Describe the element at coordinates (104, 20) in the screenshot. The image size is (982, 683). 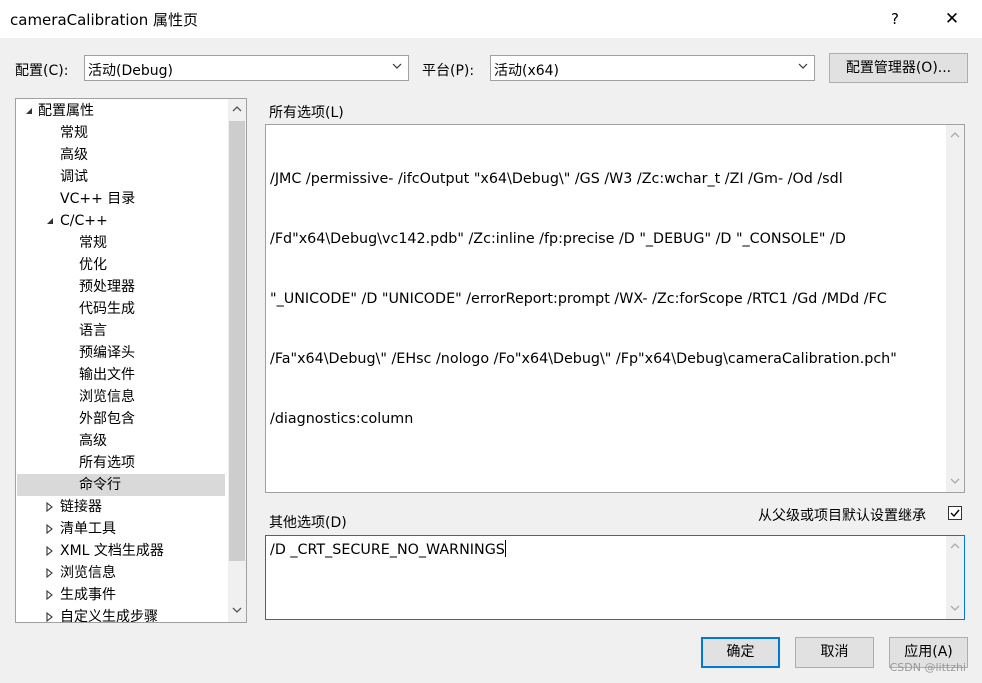
I see `window-title: cameraCalibration 属性页` at that location.